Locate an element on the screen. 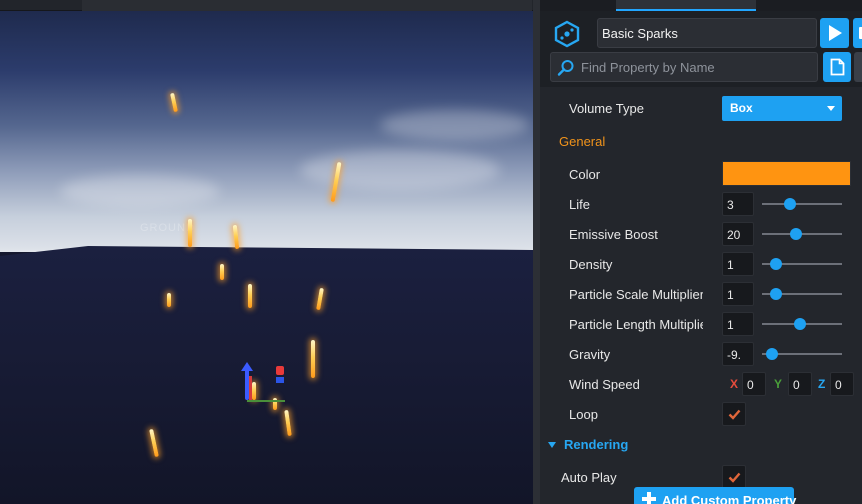  color-label: Color is located at coordinates (585, 174).